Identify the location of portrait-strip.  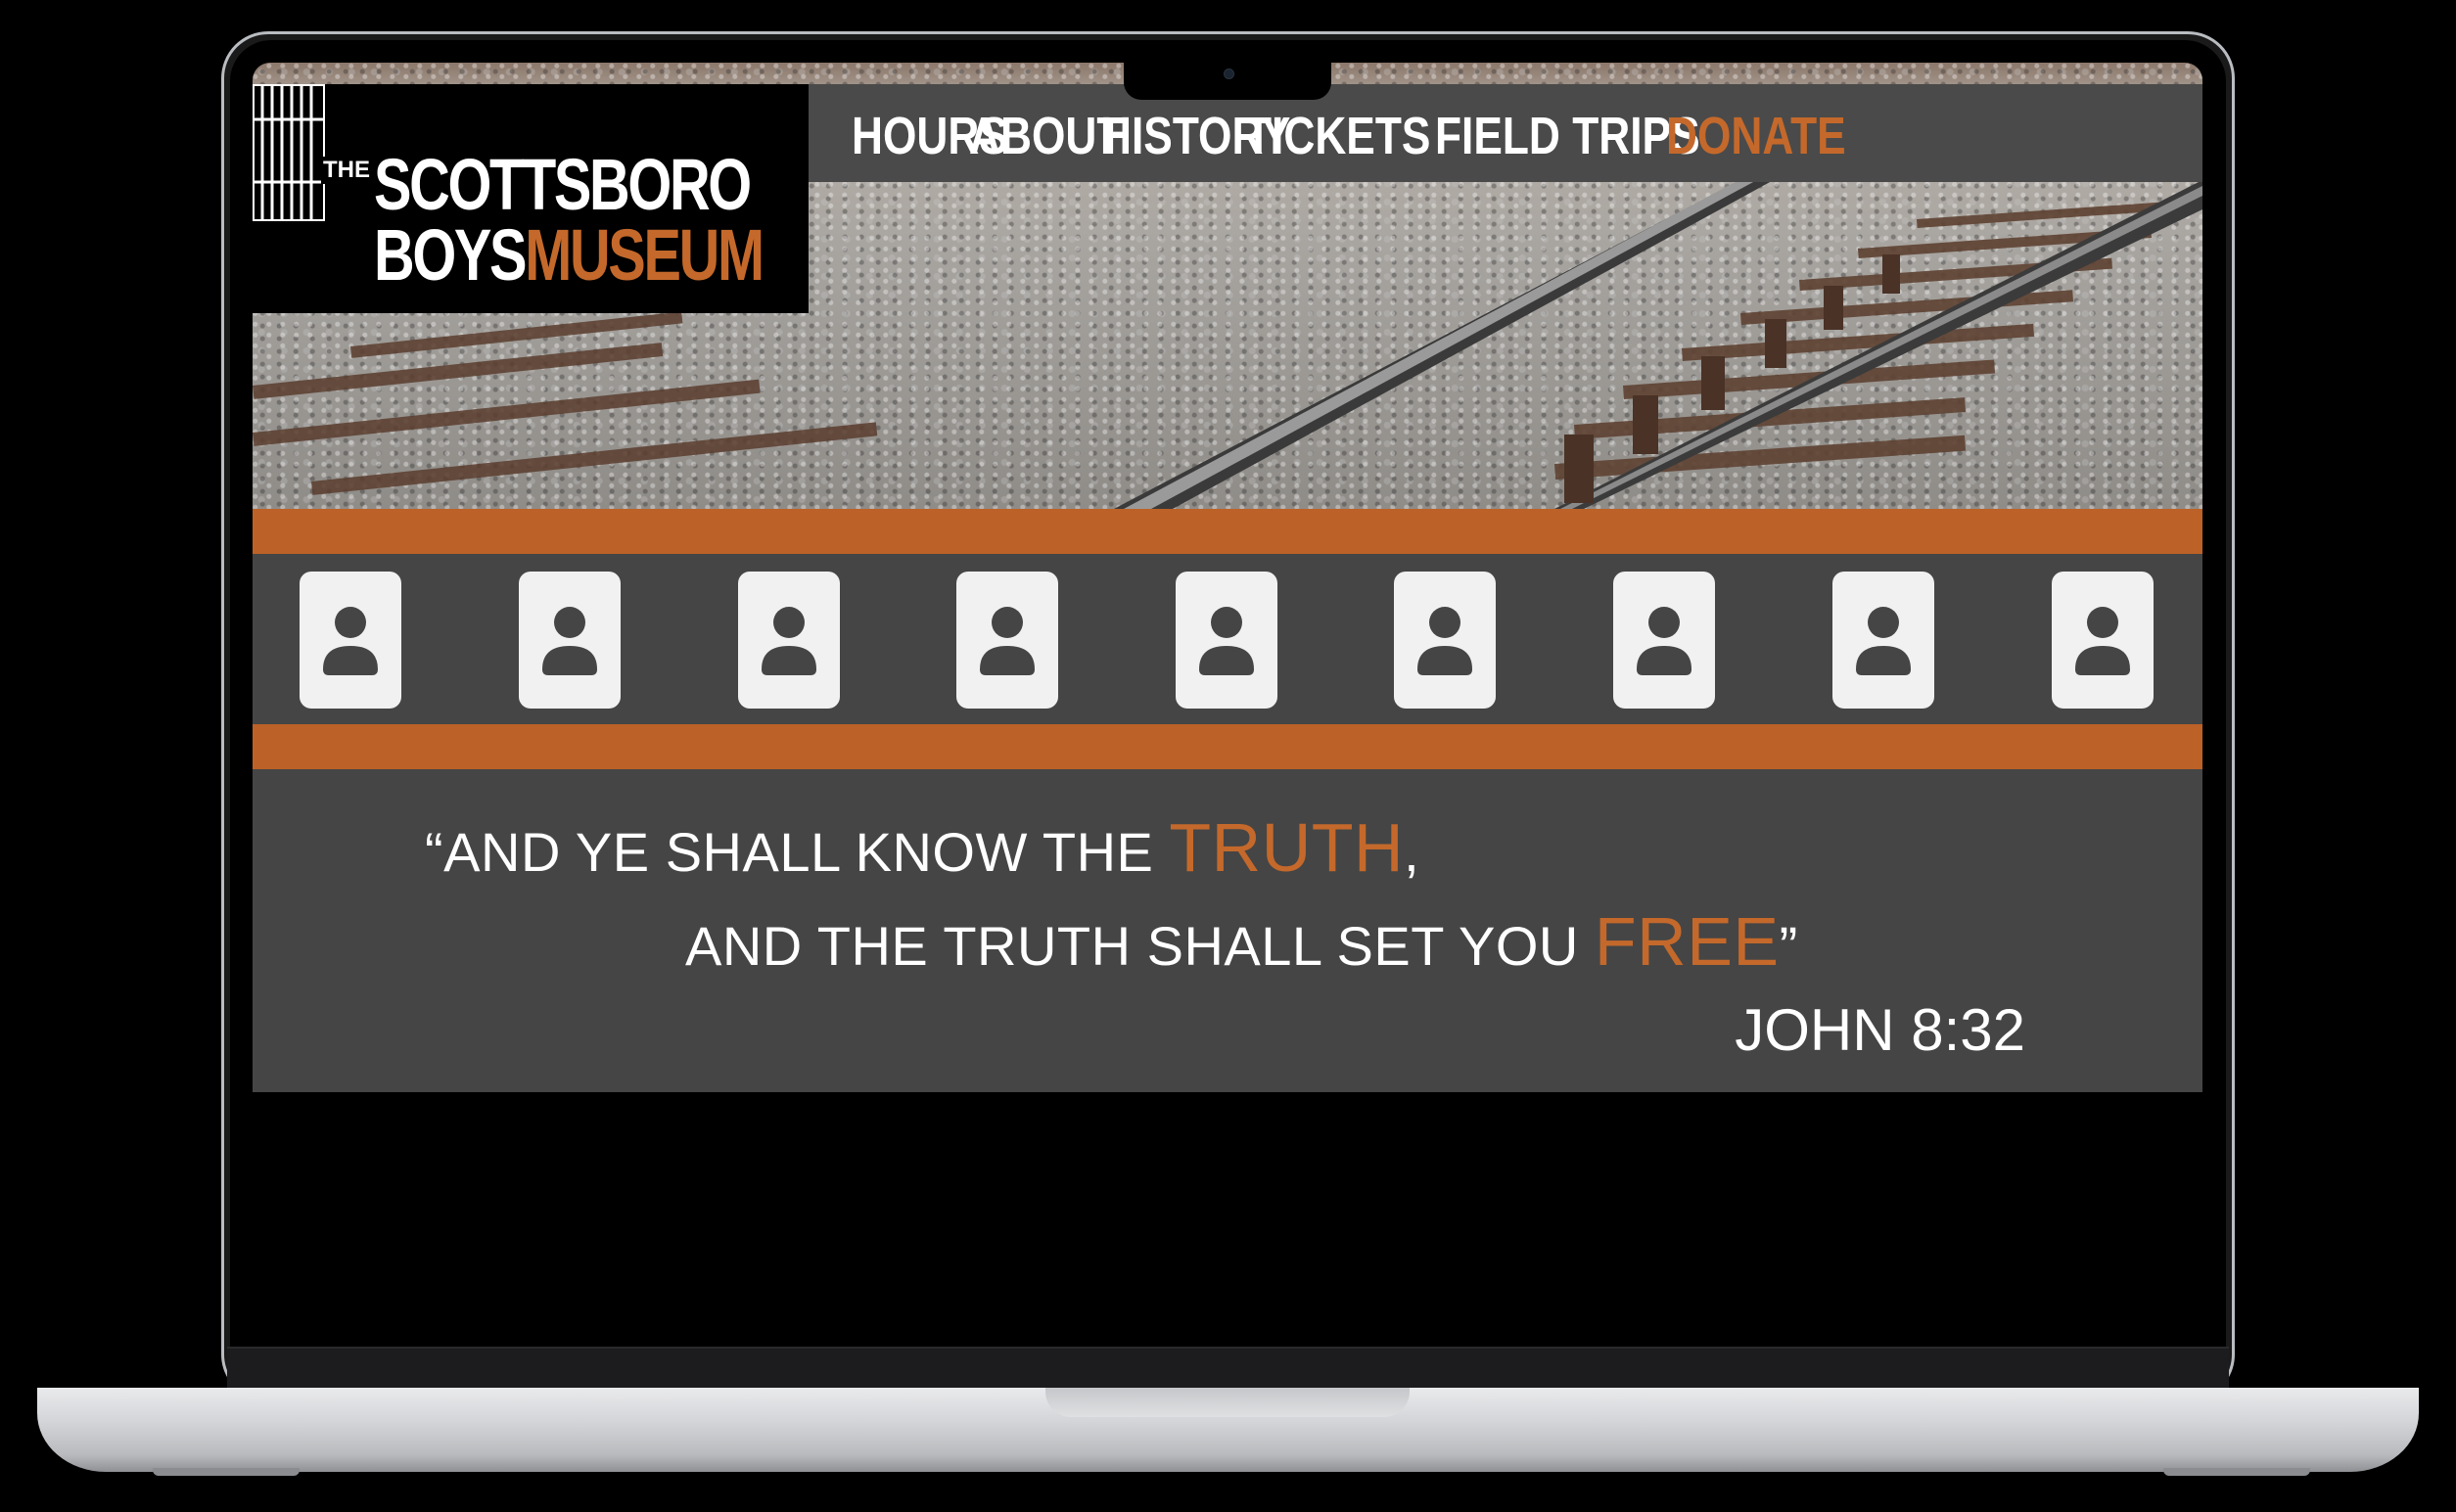
(1227, 639).